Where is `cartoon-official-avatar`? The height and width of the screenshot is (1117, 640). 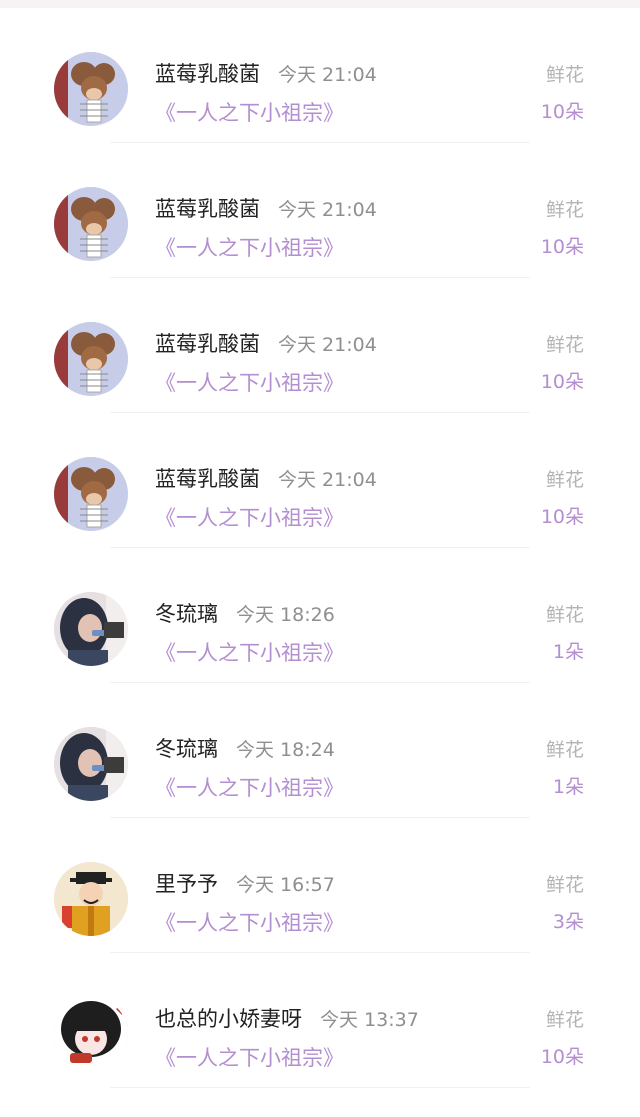
cartoon-official-avatar is located at coordinates (91, 899).